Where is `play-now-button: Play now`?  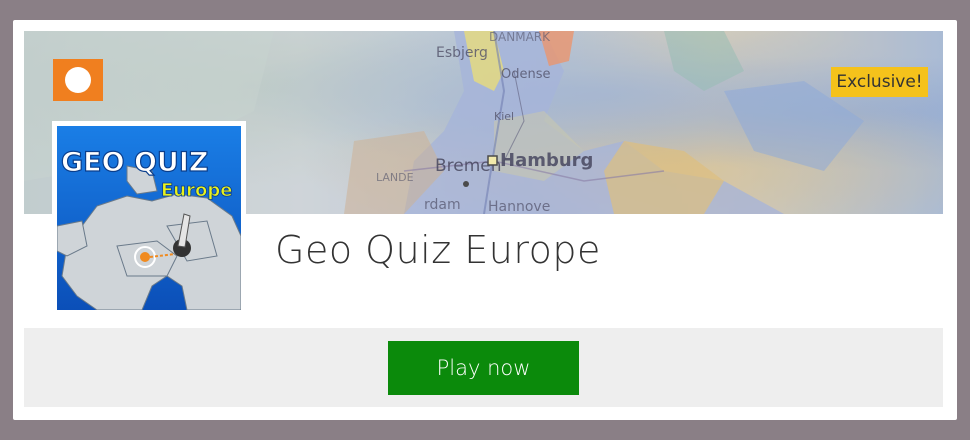
play-now-button: Play now is located at coordinates (483, 368).